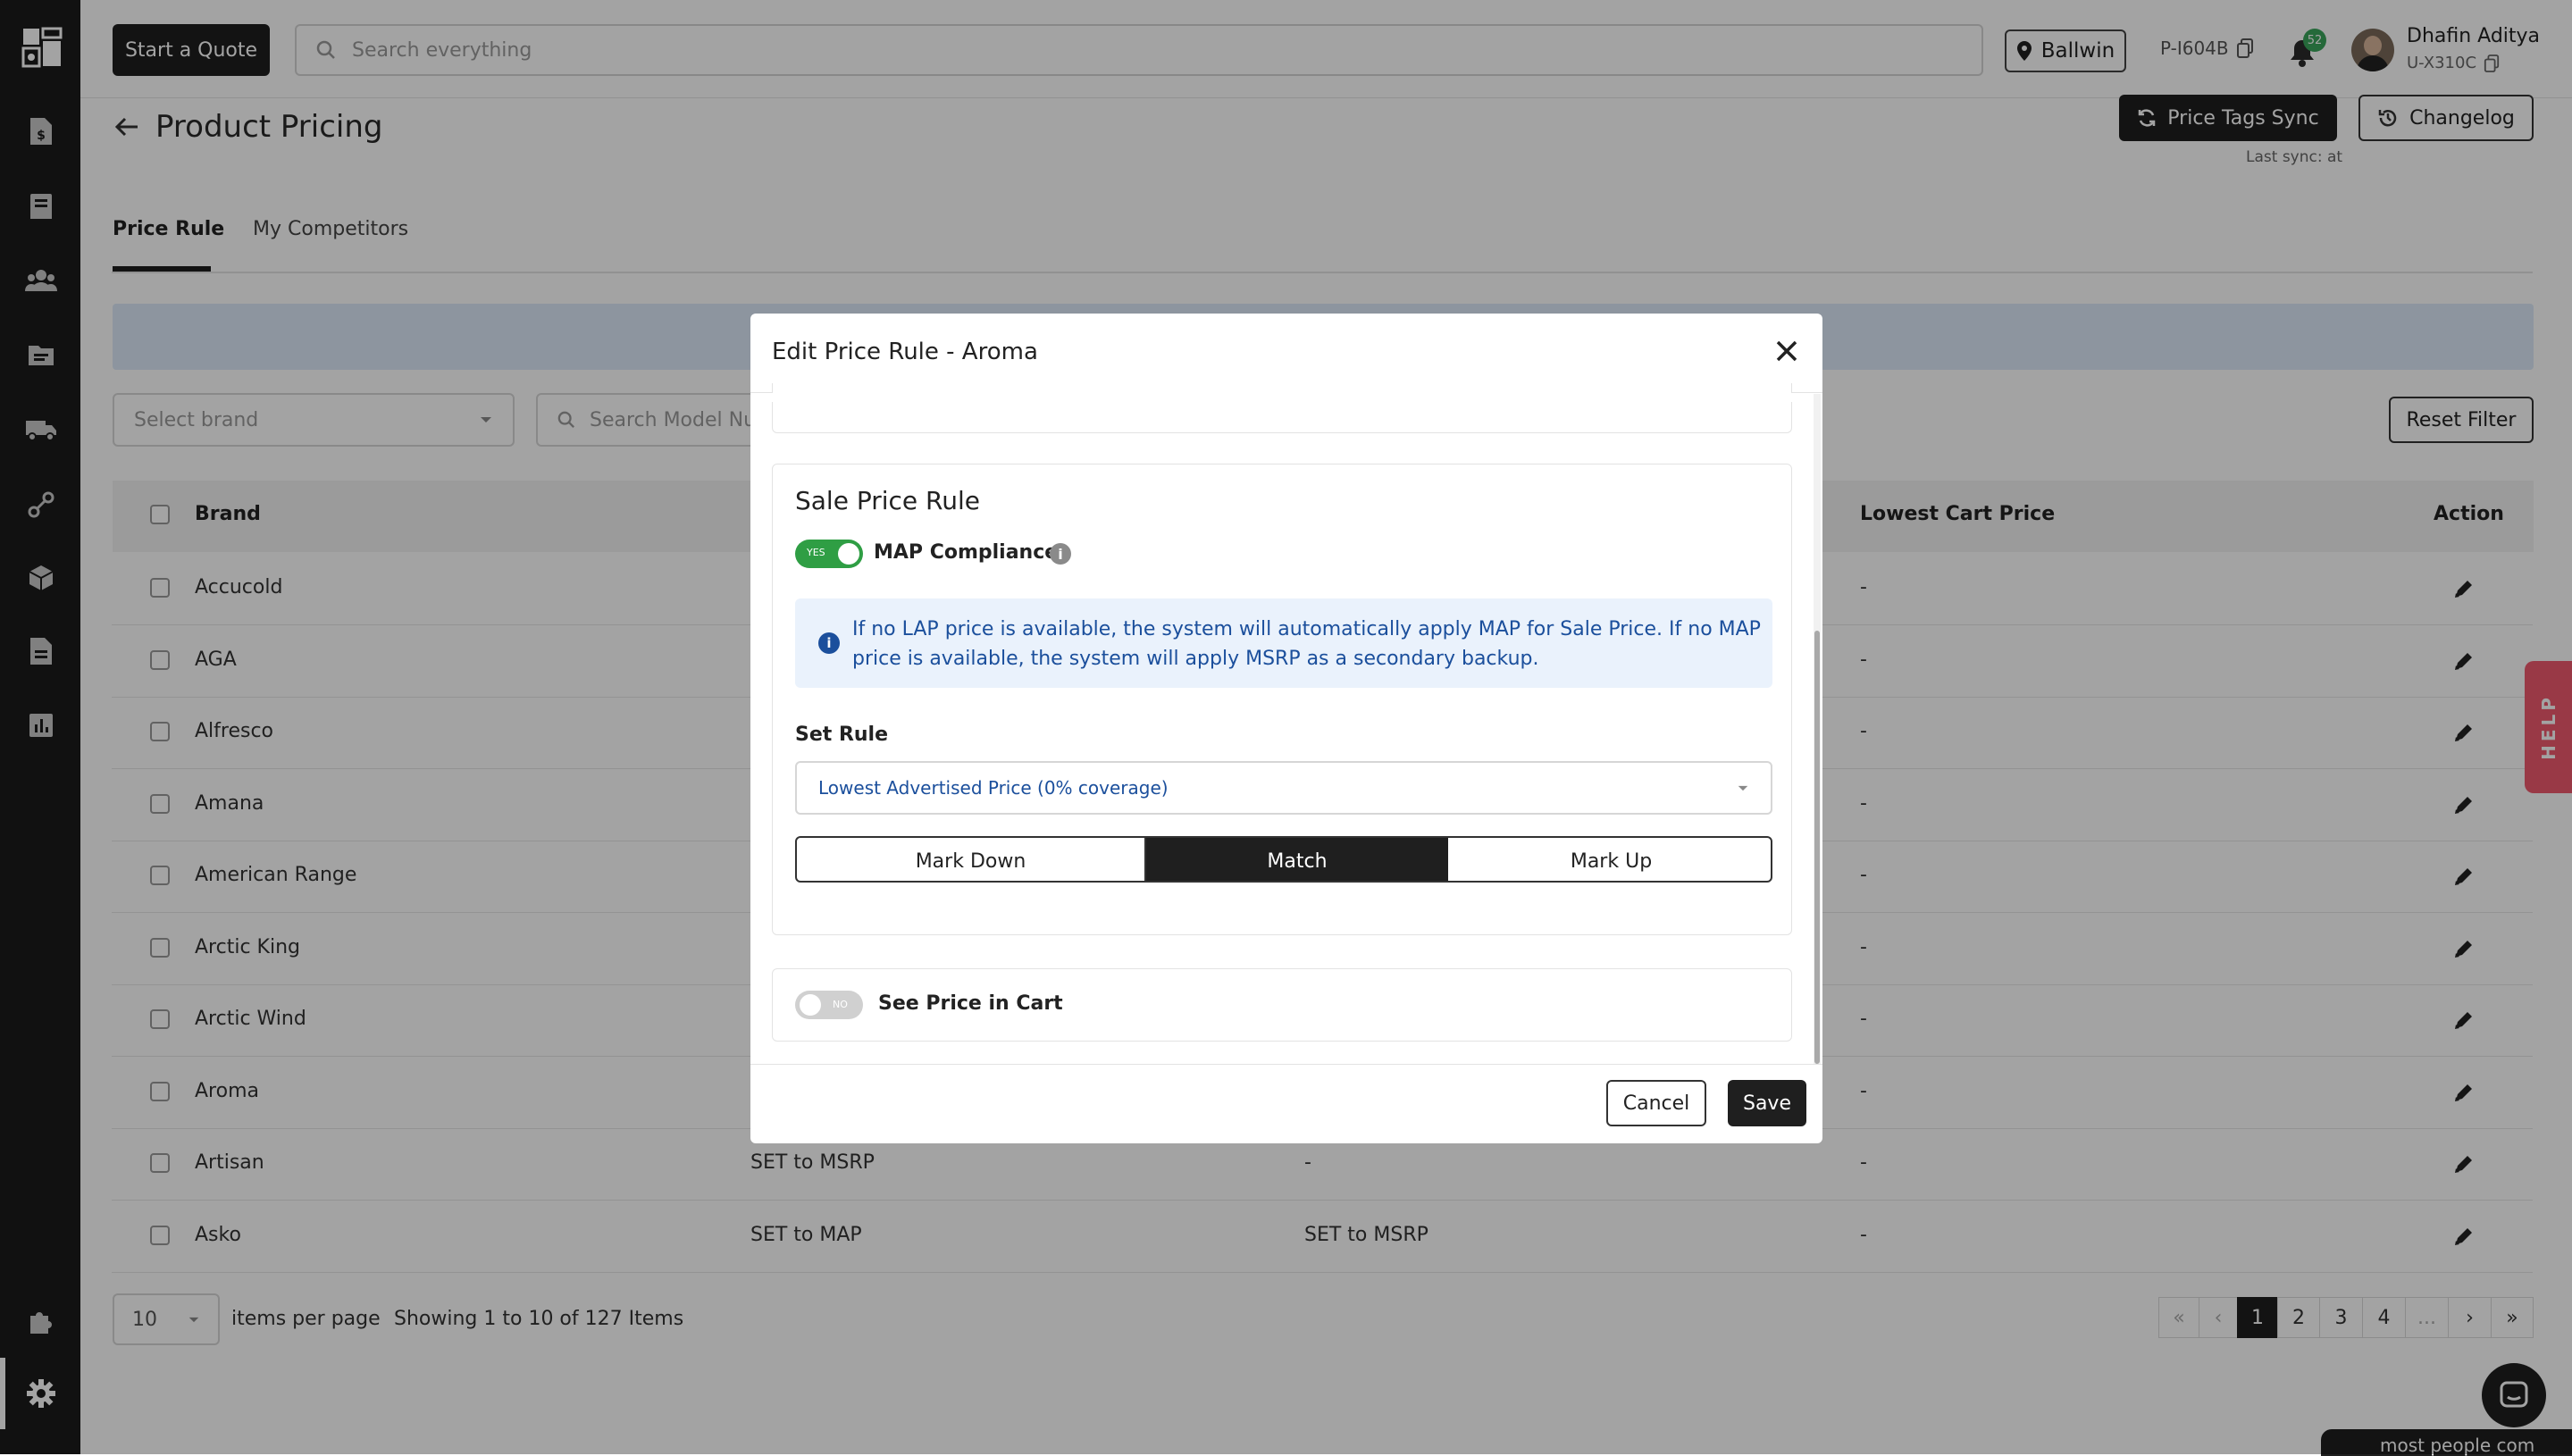 The width and height of the screenshot is (2572, 1456). I want to click on see-price-in-cart-toggle: NO, so click(829, 1005).